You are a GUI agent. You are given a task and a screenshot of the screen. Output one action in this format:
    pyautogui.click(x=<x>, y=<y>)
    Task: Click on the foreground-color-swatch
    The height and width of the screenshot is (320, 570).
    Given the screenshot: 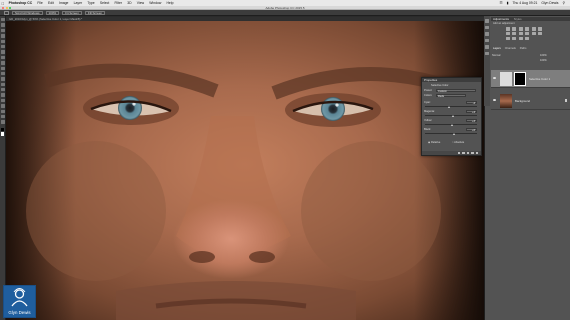 What is the action you would take?
    pyautogui.click(x=2, y=129)
    